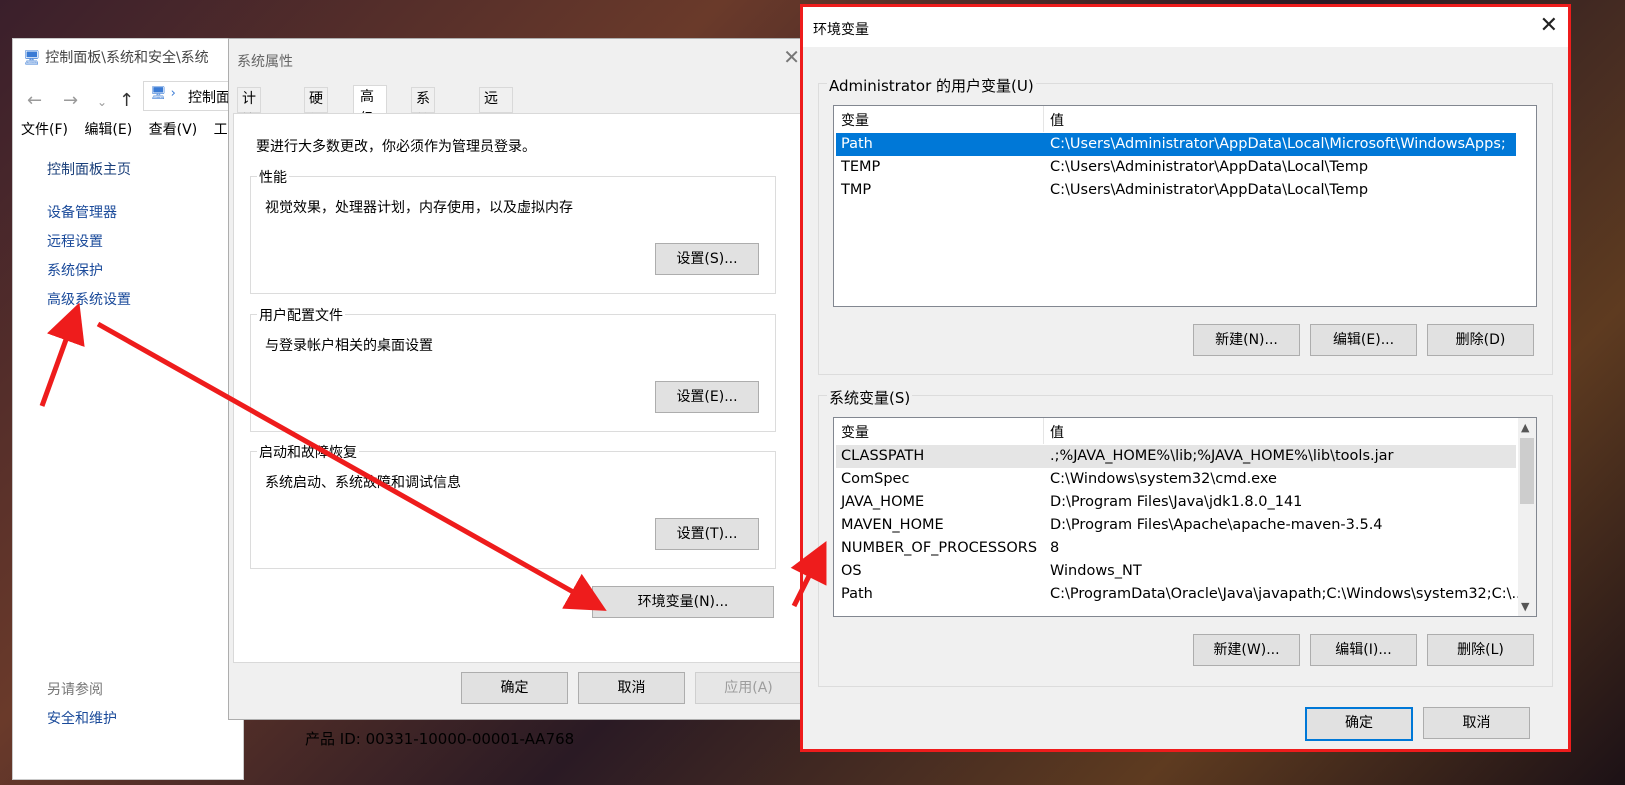 This screenshot has width=1625, height=785. I want to click on arrow-to-env-button, so click(351, 466).